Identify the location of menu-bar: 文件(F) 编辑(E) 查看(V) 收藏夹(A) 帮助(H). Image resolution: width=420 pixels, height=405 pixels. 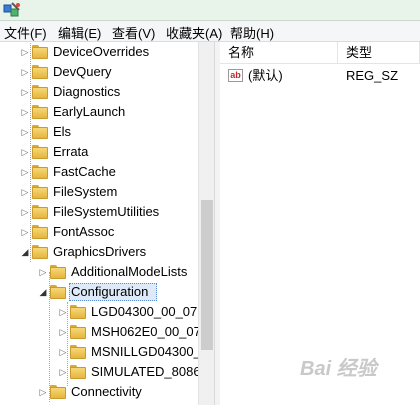
(210, 31).